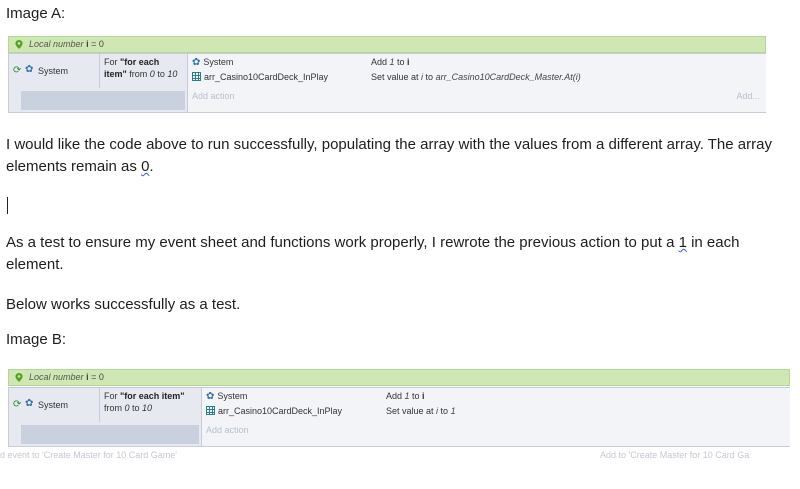 The image size is (800, 489). I want to click on add-to-group-link: Add to 'Create Master for 10 Card Ga, so click(674, 455).